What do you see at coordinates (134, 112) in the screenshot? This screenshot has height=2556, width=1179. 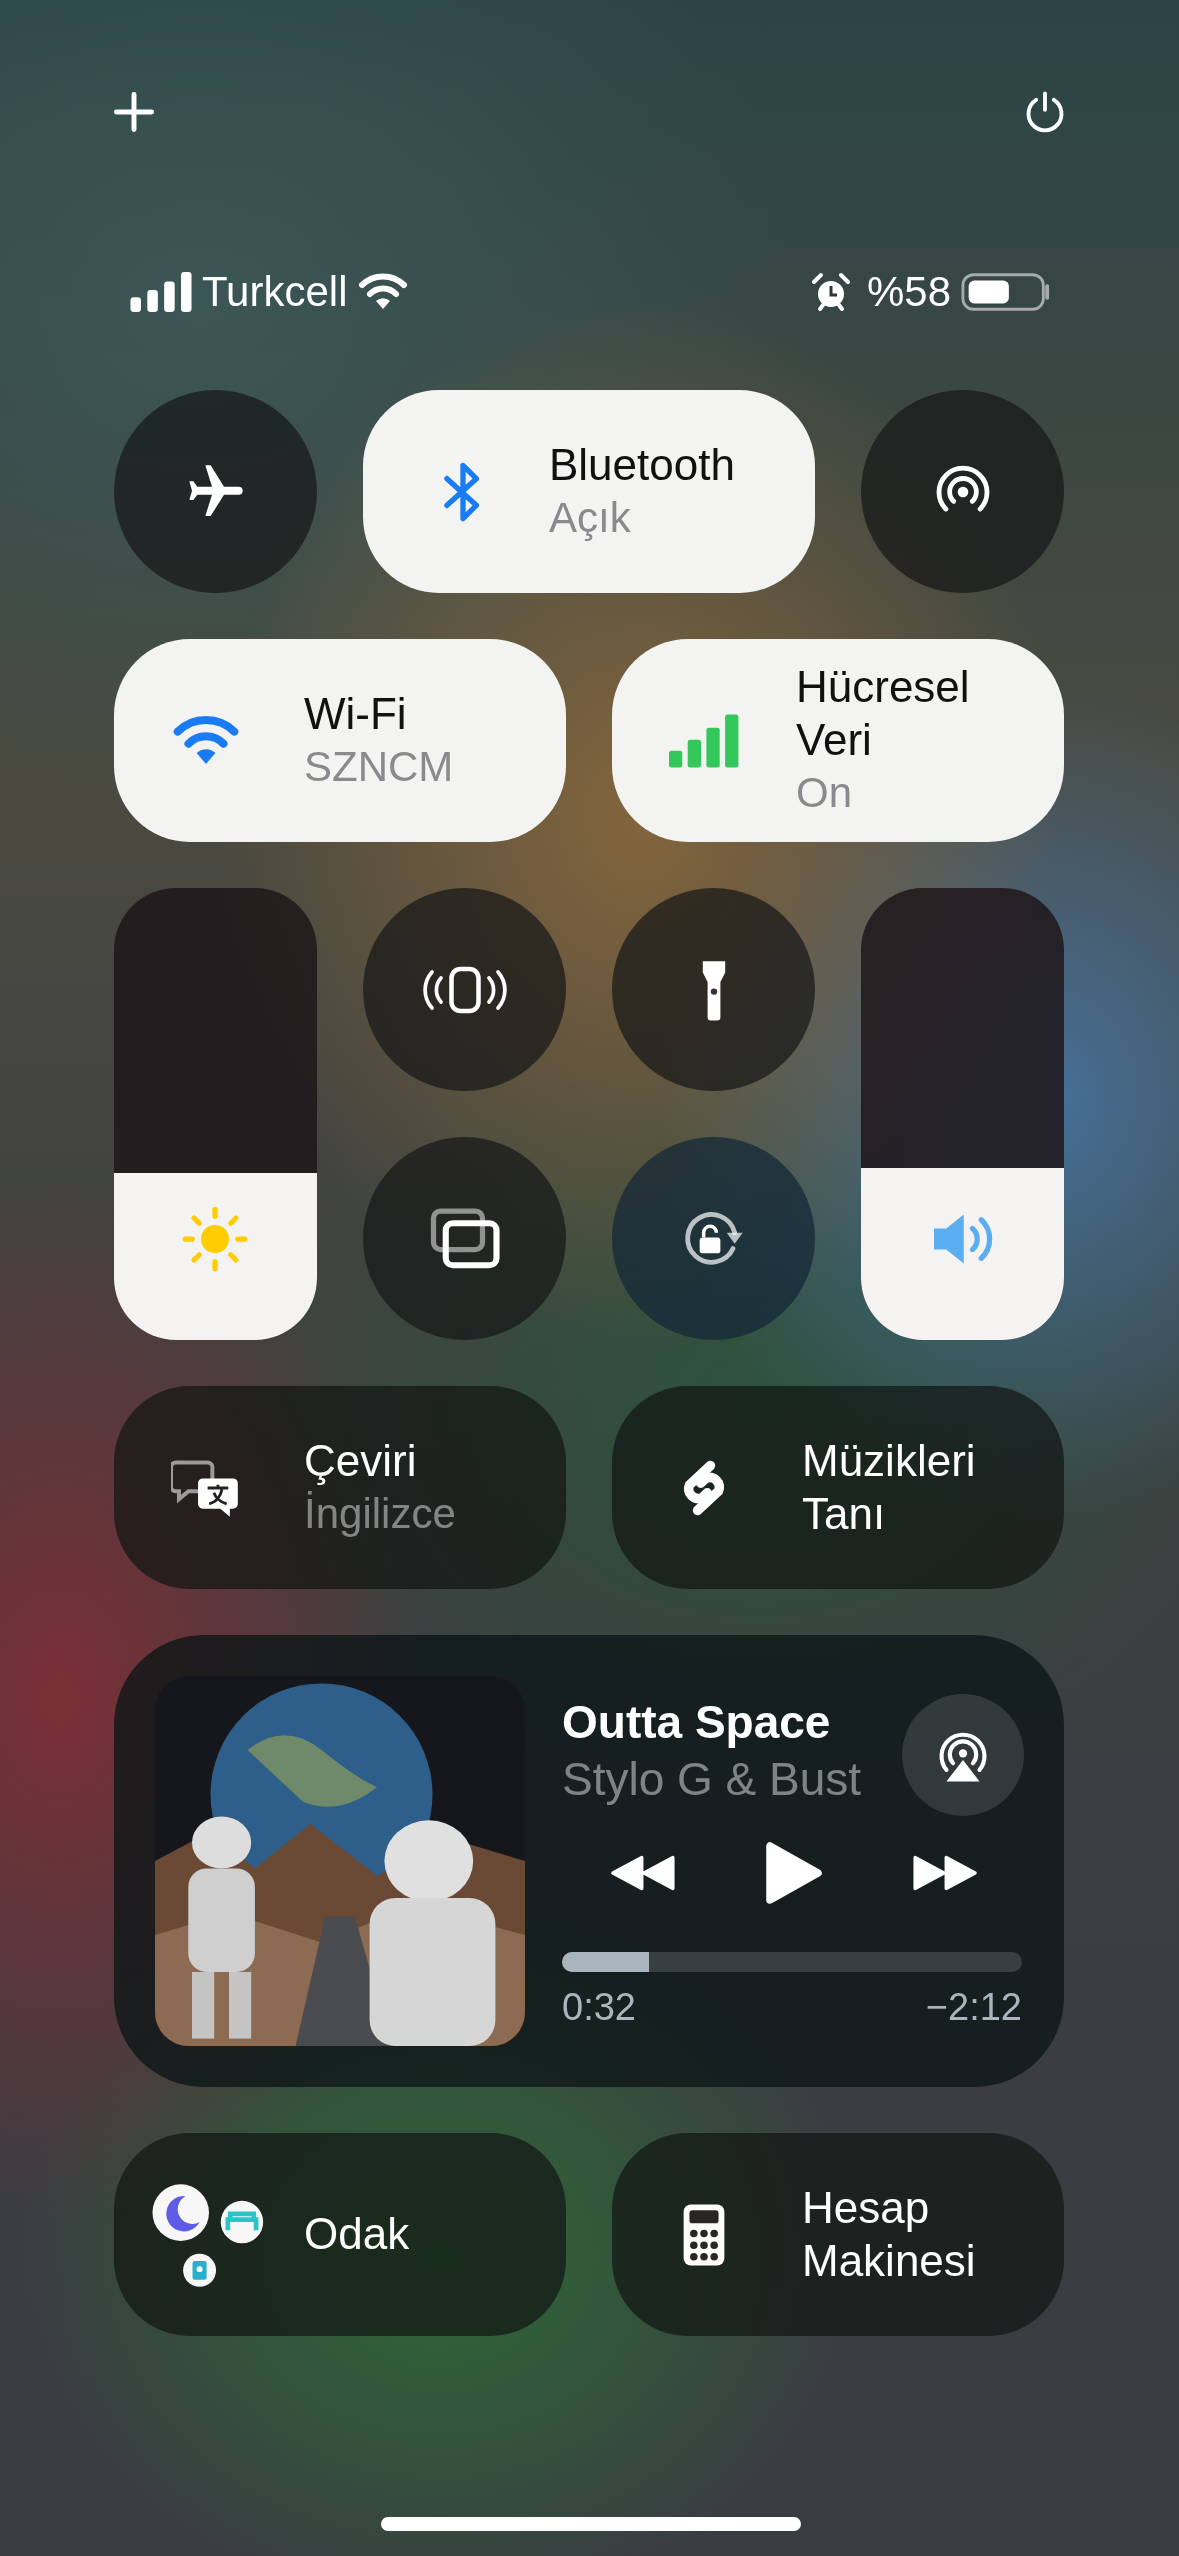 I see `add-icon` at bounding box center [134, 112].